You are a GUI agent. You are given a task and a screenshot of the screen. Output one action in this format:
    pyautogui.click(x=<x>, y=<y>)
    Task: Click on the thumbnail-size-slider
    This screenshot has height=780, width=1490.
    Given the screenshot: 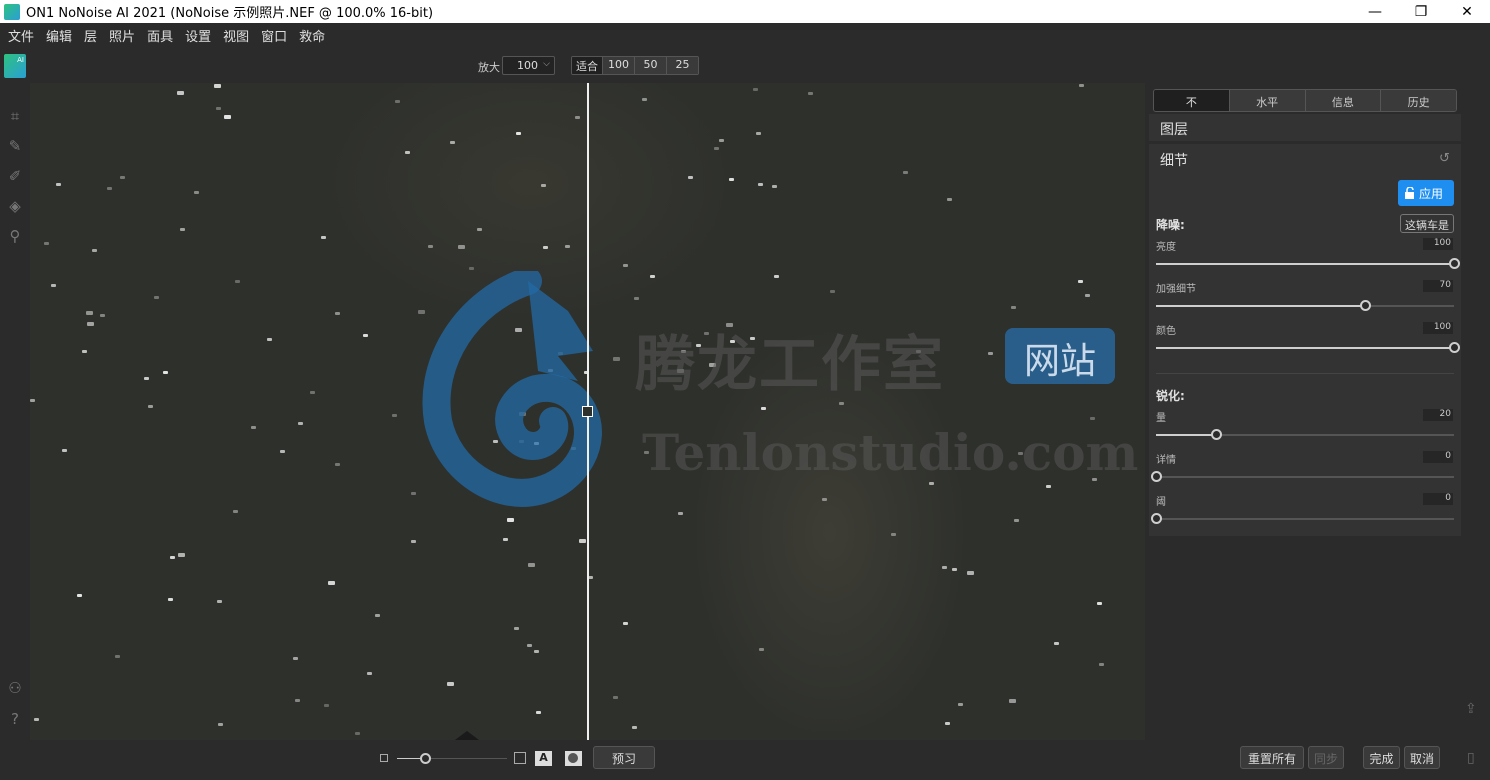 What is the action you would take?
    pyautogui.click(x=452, y=758)
    